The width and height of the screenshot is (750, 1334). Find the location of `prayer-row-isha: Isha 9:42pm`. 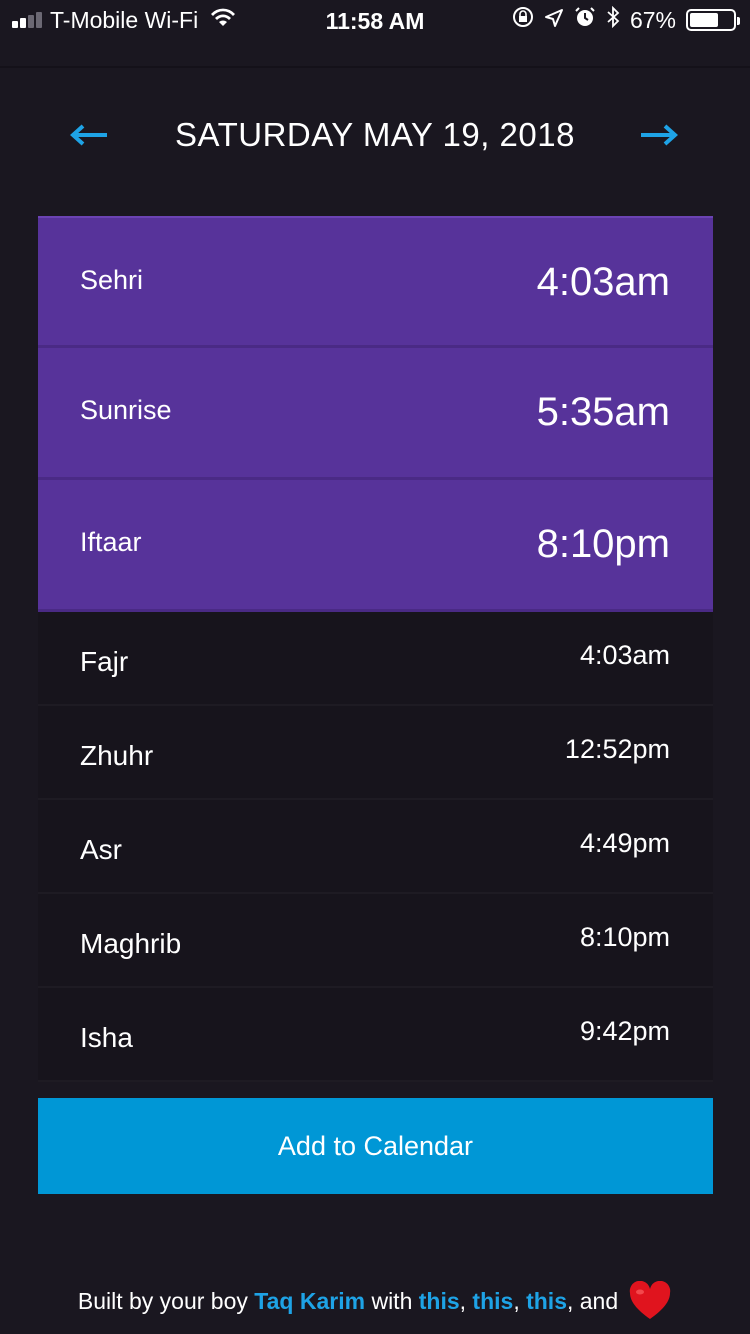

prayer-row-isha: Isha 9:42pm is located at coordinates (375, 1035).